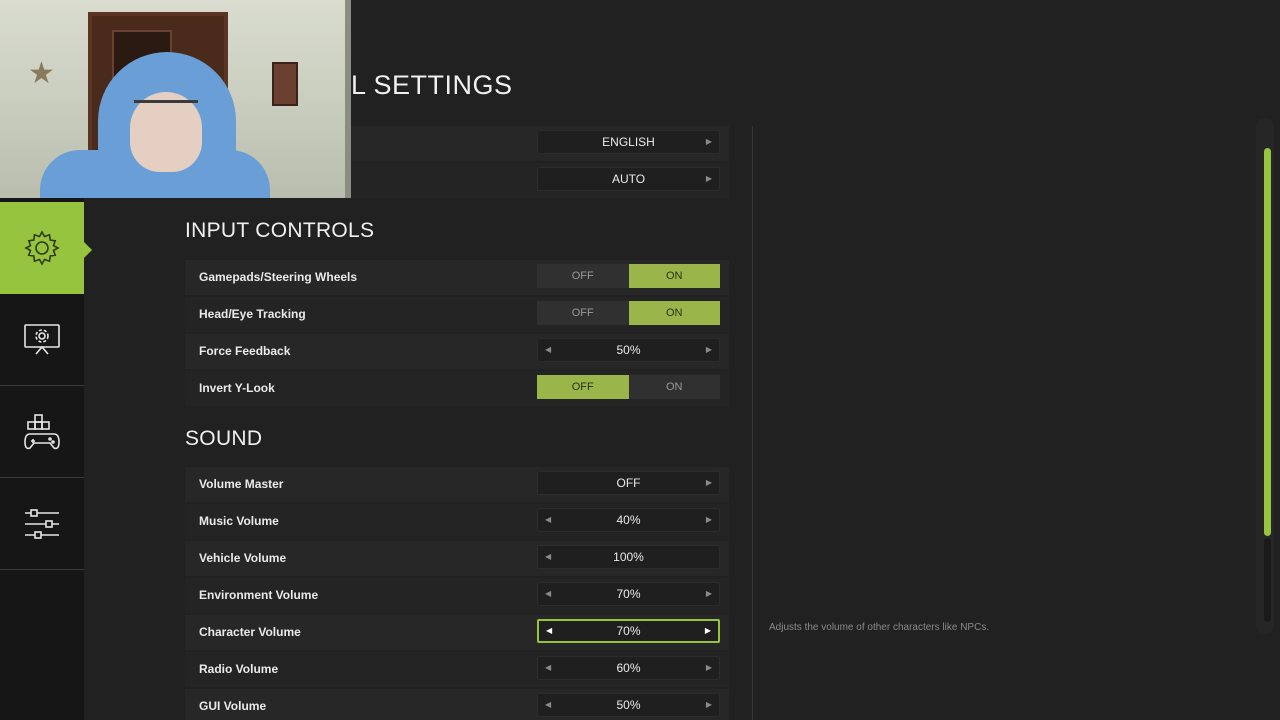  I want to click on invert-y-toggle: OFF ON, so click(628, 387).